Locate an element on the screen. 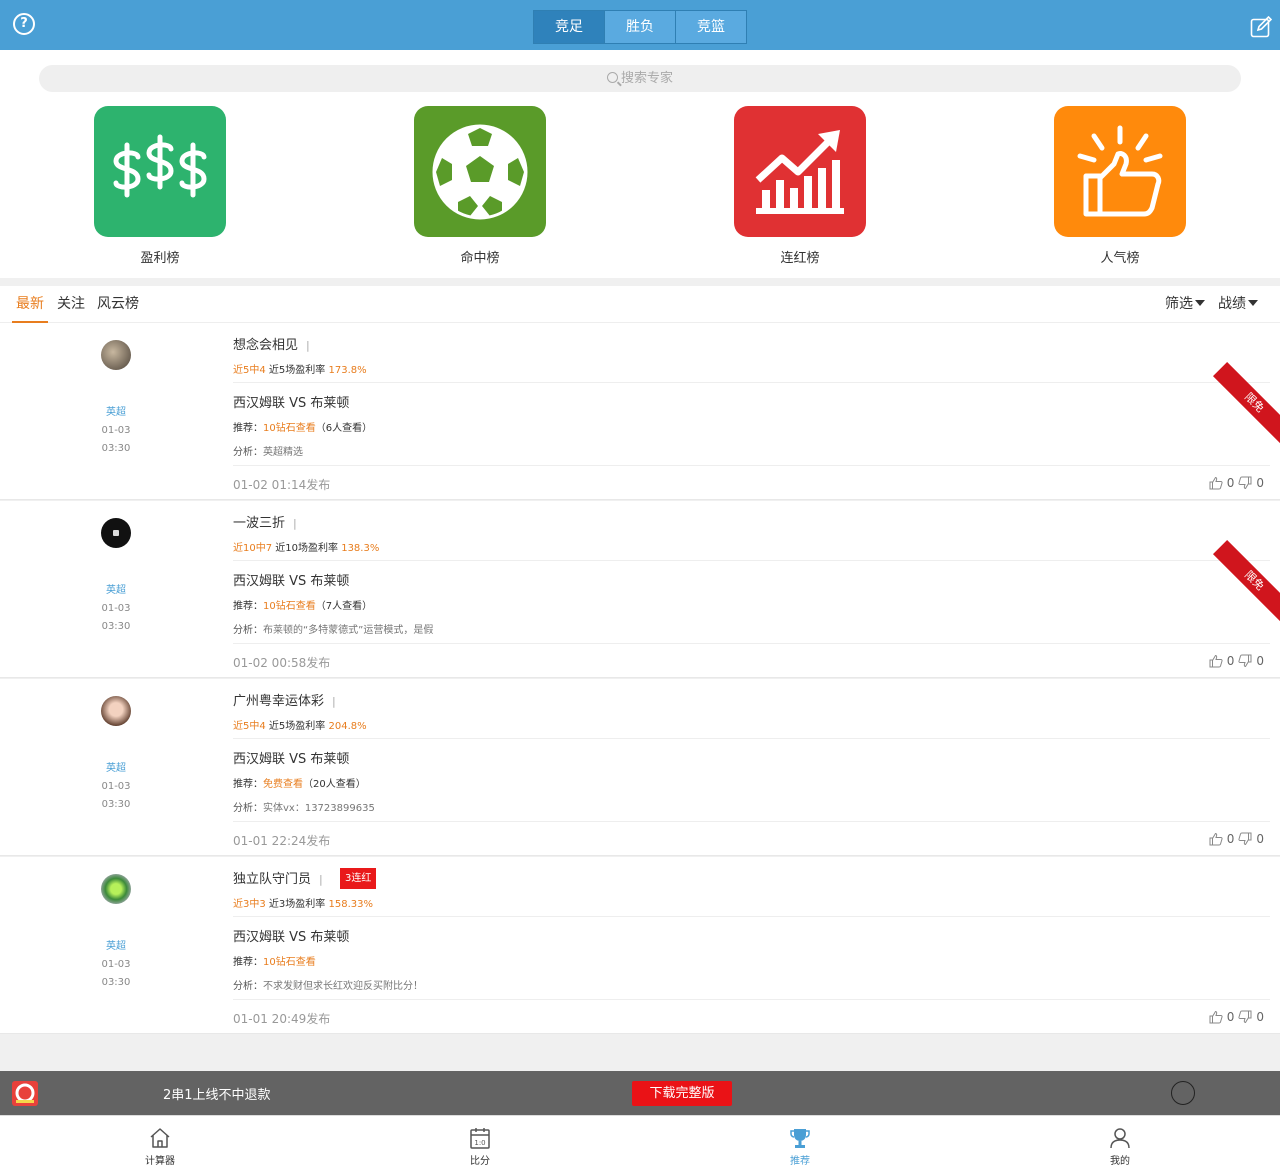 The width and height of the screenshot is (1280, 1167). analysis-row: 分析：不求发财但求长红欢迎反买附比分！ is located at coordinates (328, 984).